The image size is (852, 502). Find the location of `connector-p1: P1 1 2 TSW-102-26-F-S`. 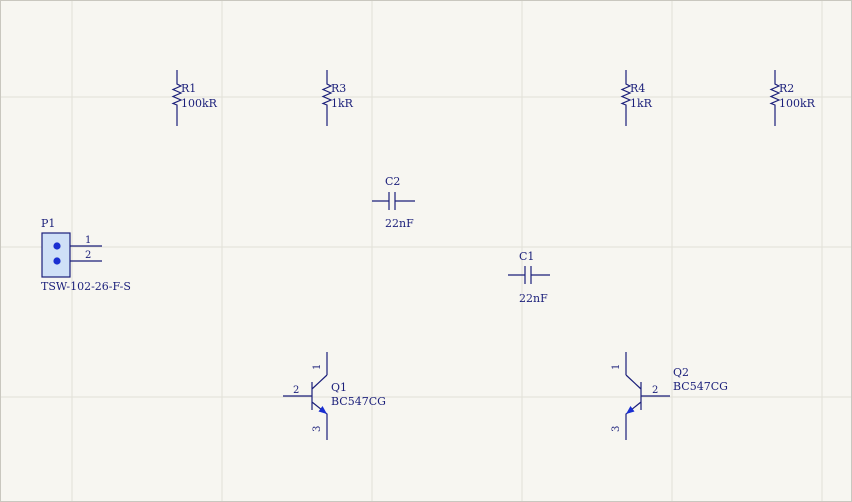

connector-p1: P1 1 2 TSW-102-26-F-S is located at coordinates (86, 255).